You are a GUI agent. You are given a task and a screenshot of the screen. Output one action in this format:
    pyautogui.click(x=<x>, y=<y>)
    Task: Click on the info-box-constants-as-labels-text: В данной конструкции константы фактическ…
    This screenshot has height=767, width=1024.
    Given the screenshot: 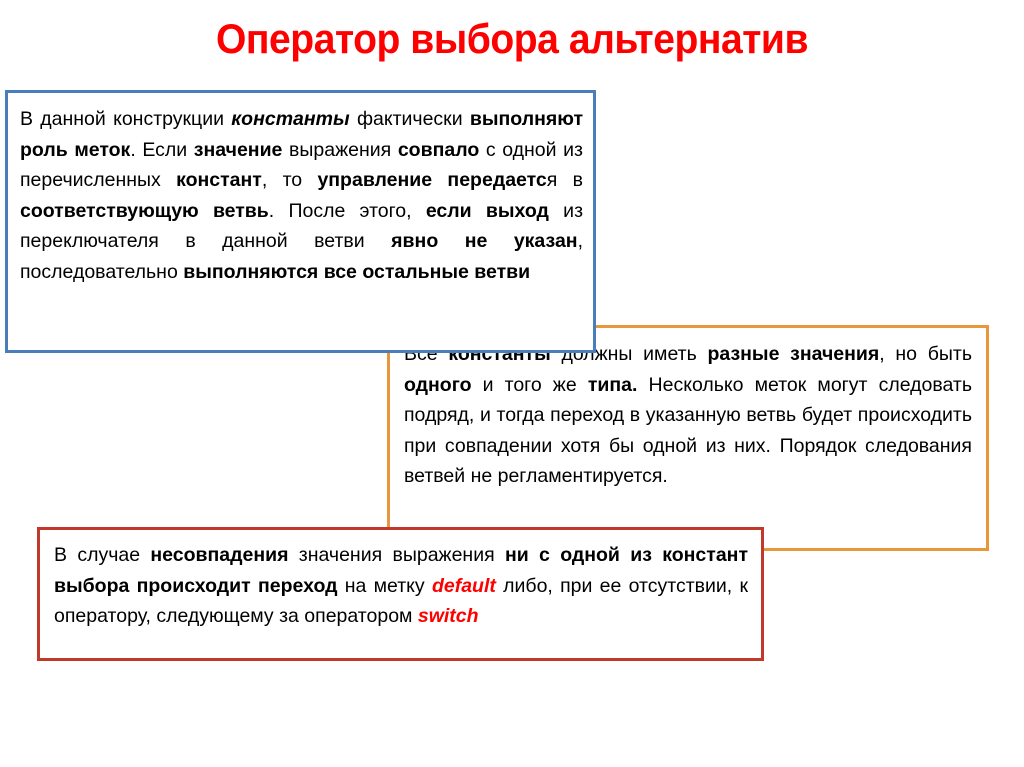 What is the action you would take?
    pyautogui.click(x=301, y=195)
    